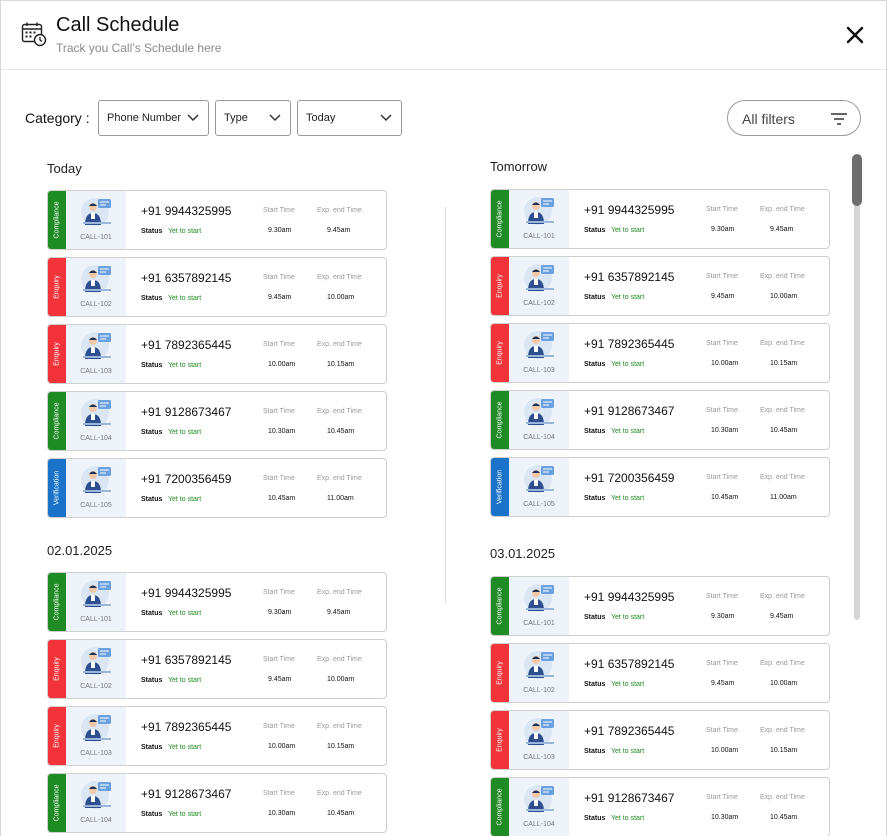 This screenshot has width=892, height=836. What do you see at coordinates (723, 296) in the screenshot?
I see `start-time-value: 9.45am` at bounding box center [723, 296].